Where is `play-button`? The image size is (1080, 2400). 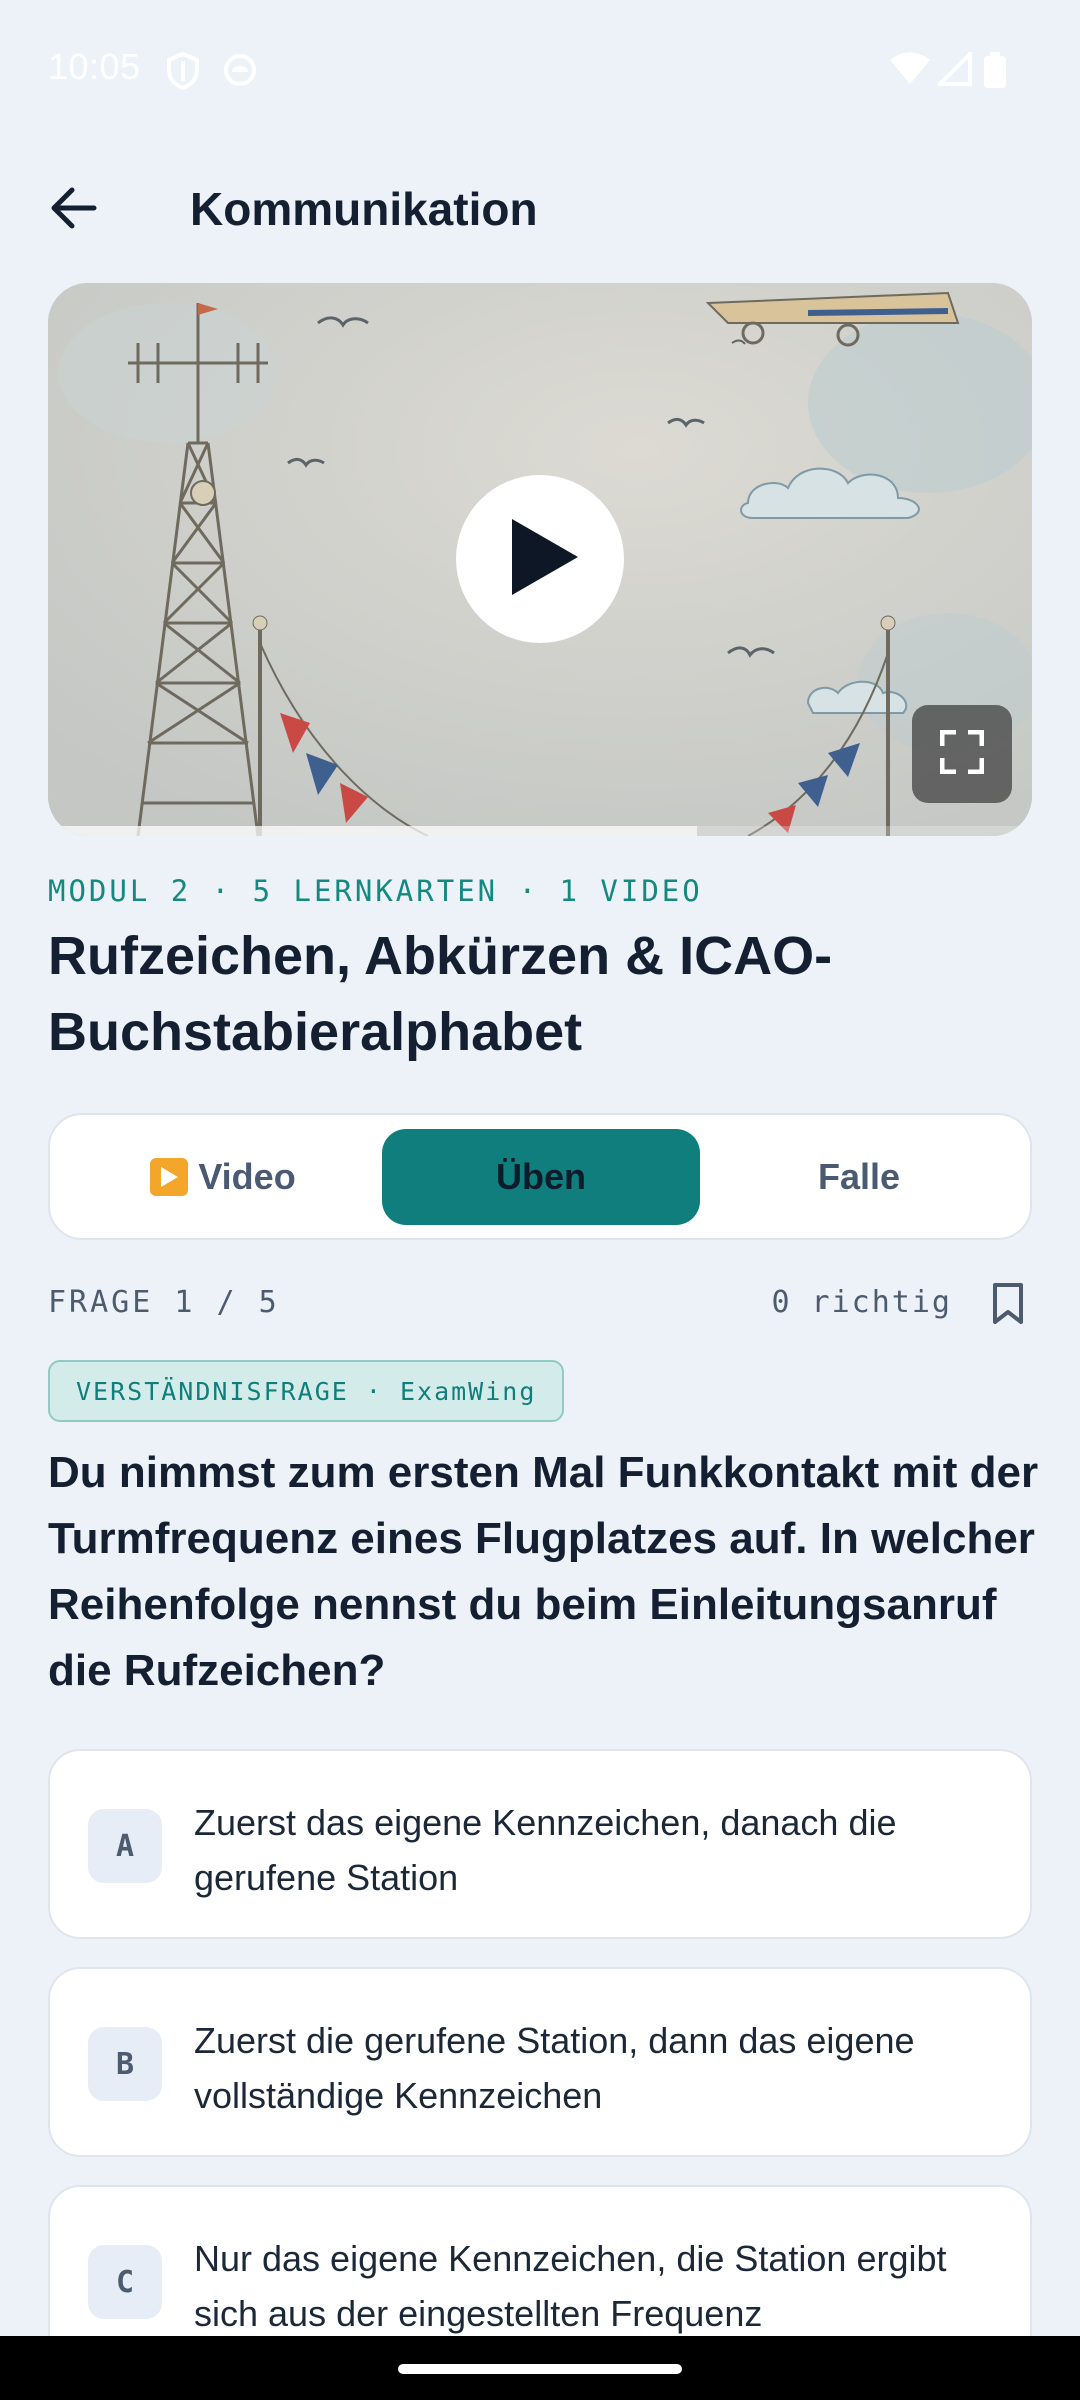 play-button is located at coordinates (540, 559).